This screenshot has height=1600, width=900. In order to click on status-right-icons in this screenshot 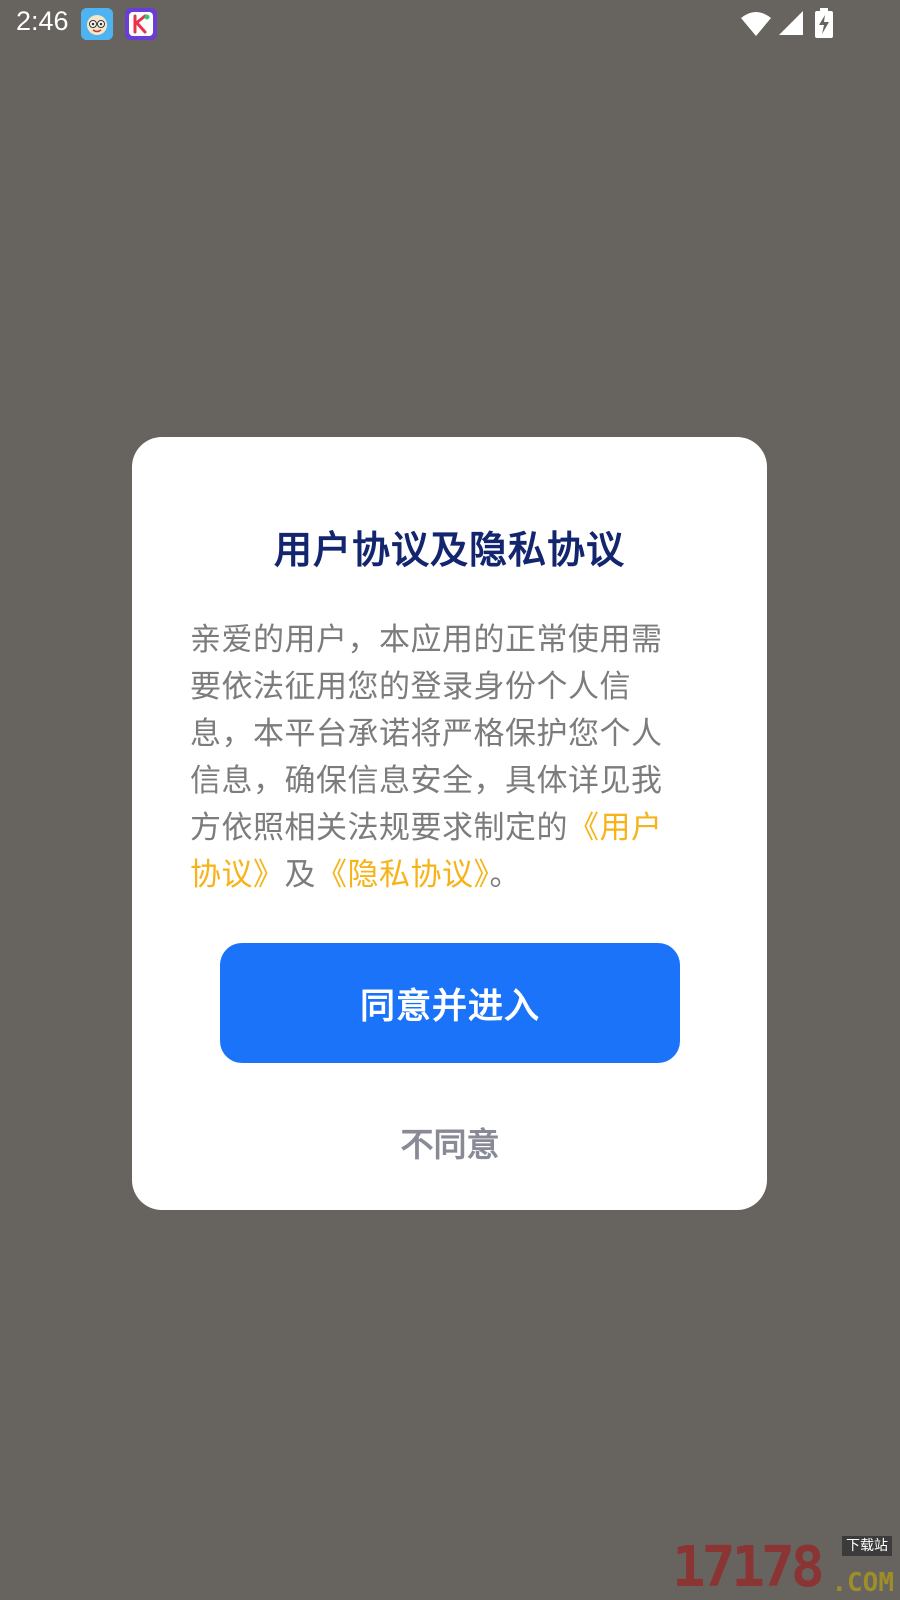, I will do `click(800, 24)`.